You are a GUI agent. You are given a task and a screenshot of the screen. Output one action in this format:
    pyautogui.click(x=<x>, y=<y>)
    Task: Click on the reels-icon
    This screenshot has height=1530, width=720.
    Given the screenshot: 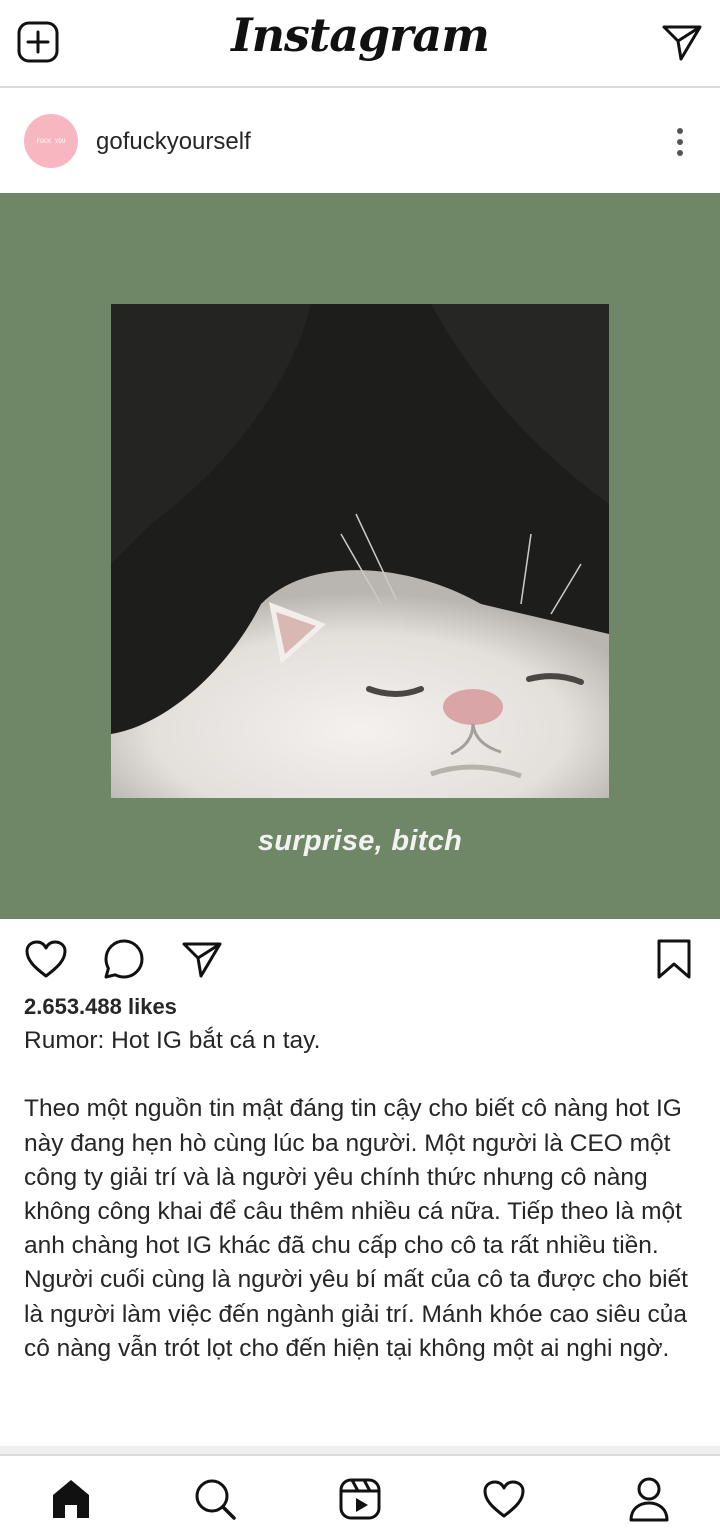 What is the action you would take?
    pyautogui.click(x=360, y=1499)
    